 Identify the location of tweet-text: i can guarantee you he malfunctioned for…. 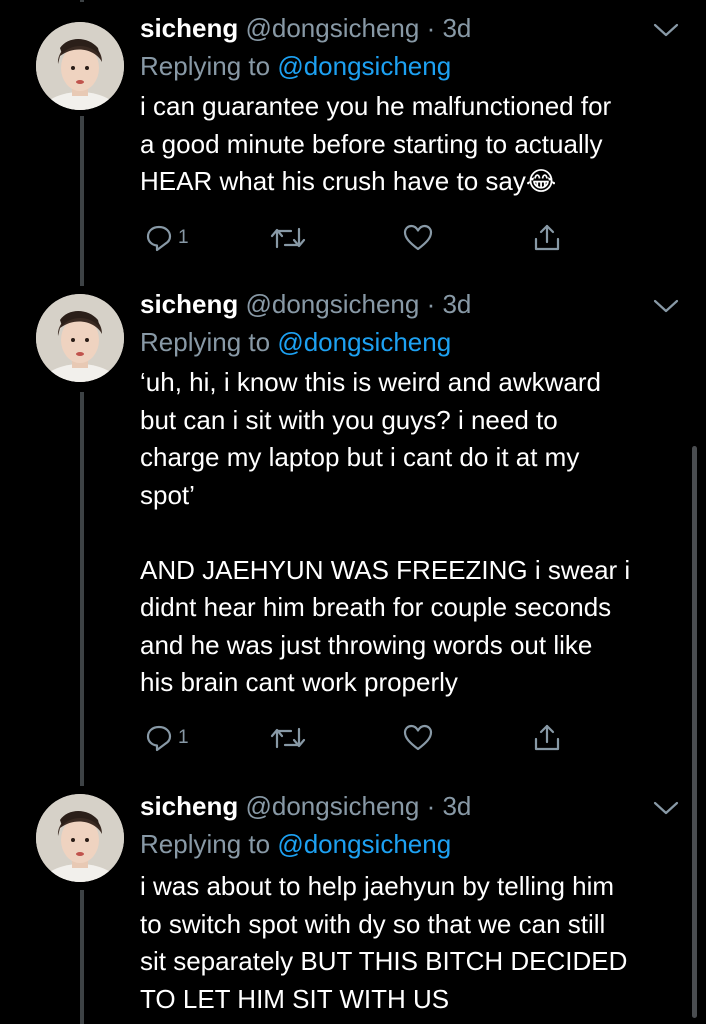
(376, 143).